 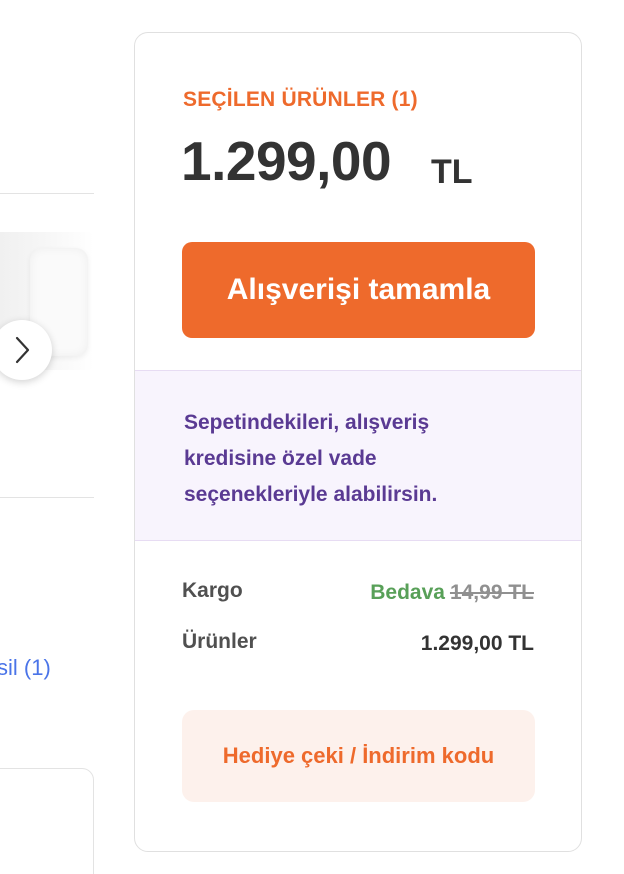 I want to click on shipping-label: Kargo, so click(x=212, y=590).